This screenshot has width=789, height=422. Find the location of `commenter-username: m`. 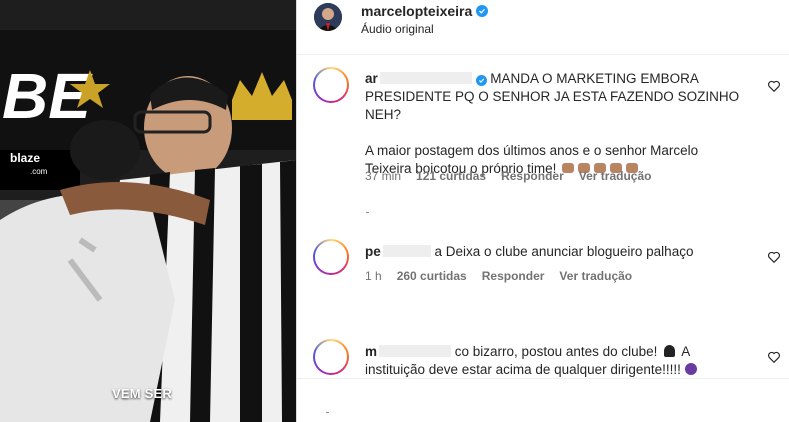

commenter-username: m is located at coordinates (371, 351).